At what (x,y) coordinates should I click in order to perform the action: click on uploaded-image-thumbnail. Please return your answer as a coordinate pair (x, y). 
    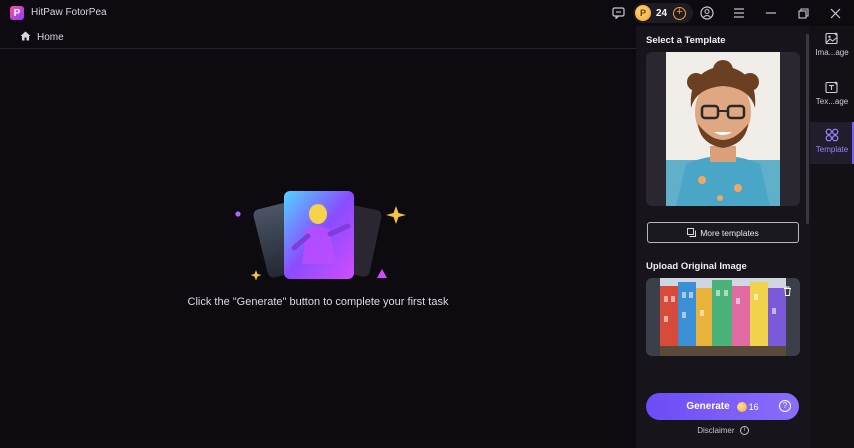
    Looking at the image, I should click on (723, 317).